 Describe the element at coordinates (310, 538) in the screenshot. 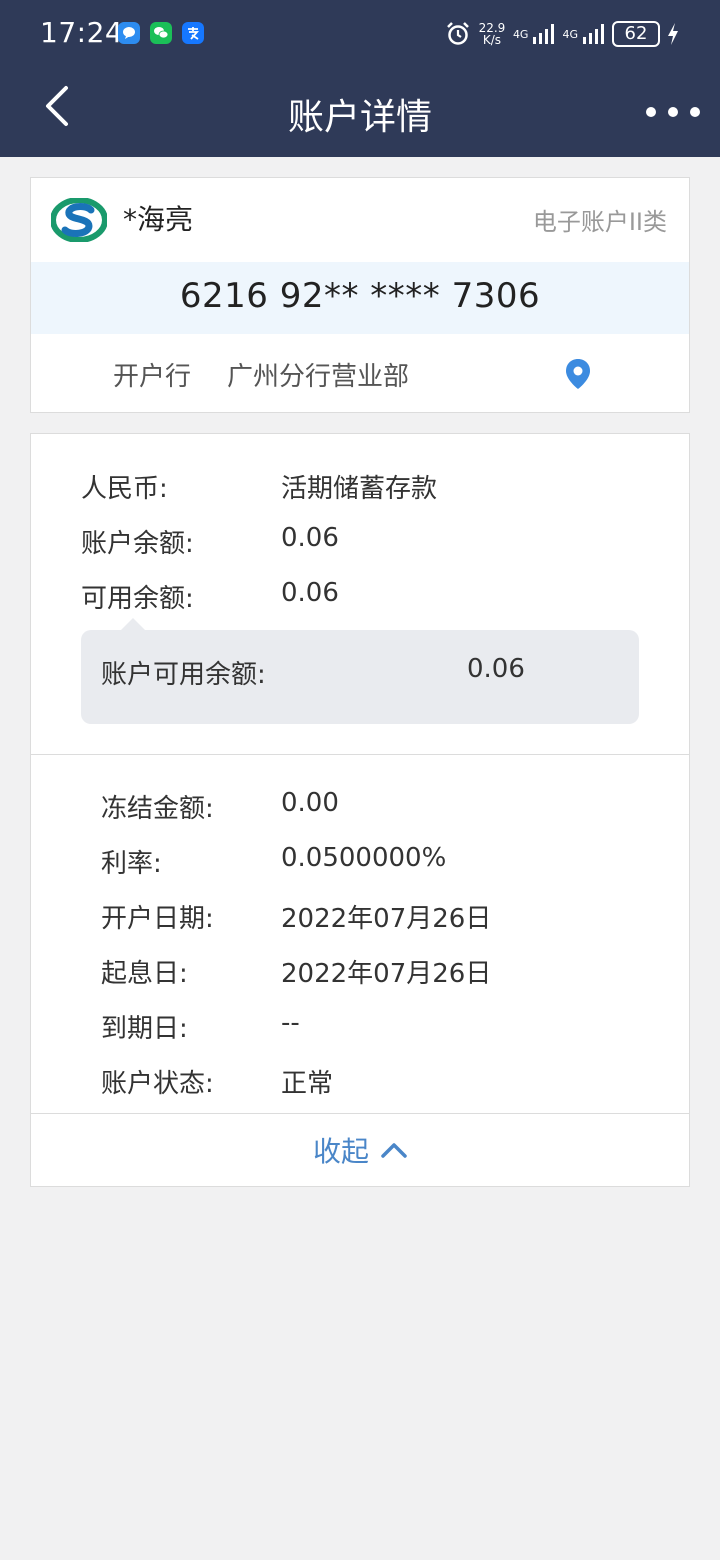

I see `balance-value: 0.06` at that location.